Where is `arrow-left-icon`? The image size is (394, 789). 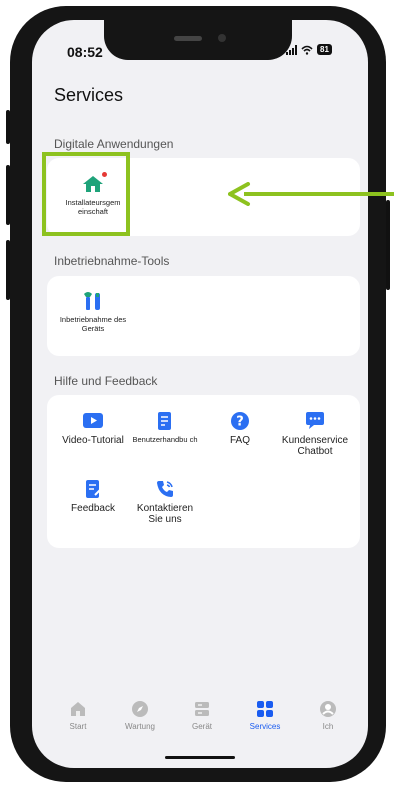
arrow-left-icon is located at coordinates (311, 194).